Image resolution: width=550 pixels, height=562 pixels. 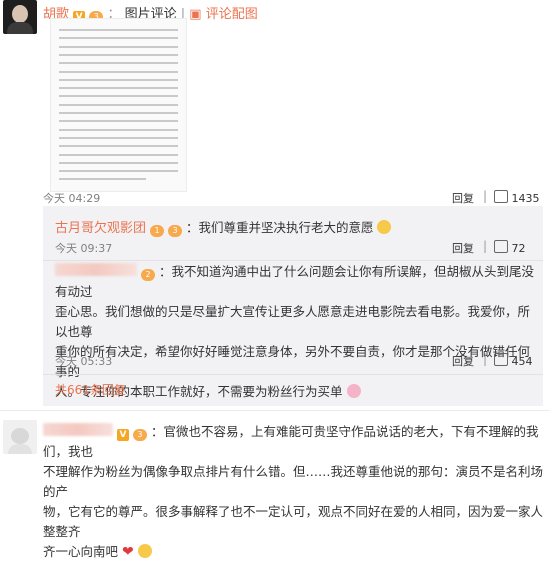 What do you see at coordinates (100, 228) in the screenshot?
I see `reply-author: 古月哥欠观影团` at bounding box center [100, 228].